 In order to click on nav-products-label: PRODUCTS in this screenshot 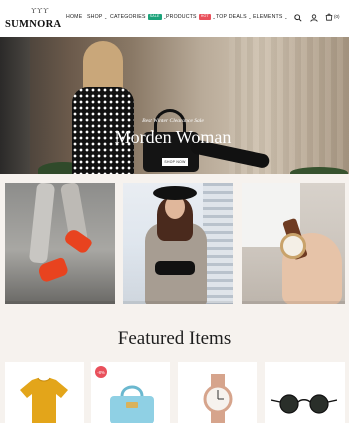, I will do `click(181, 17)`.